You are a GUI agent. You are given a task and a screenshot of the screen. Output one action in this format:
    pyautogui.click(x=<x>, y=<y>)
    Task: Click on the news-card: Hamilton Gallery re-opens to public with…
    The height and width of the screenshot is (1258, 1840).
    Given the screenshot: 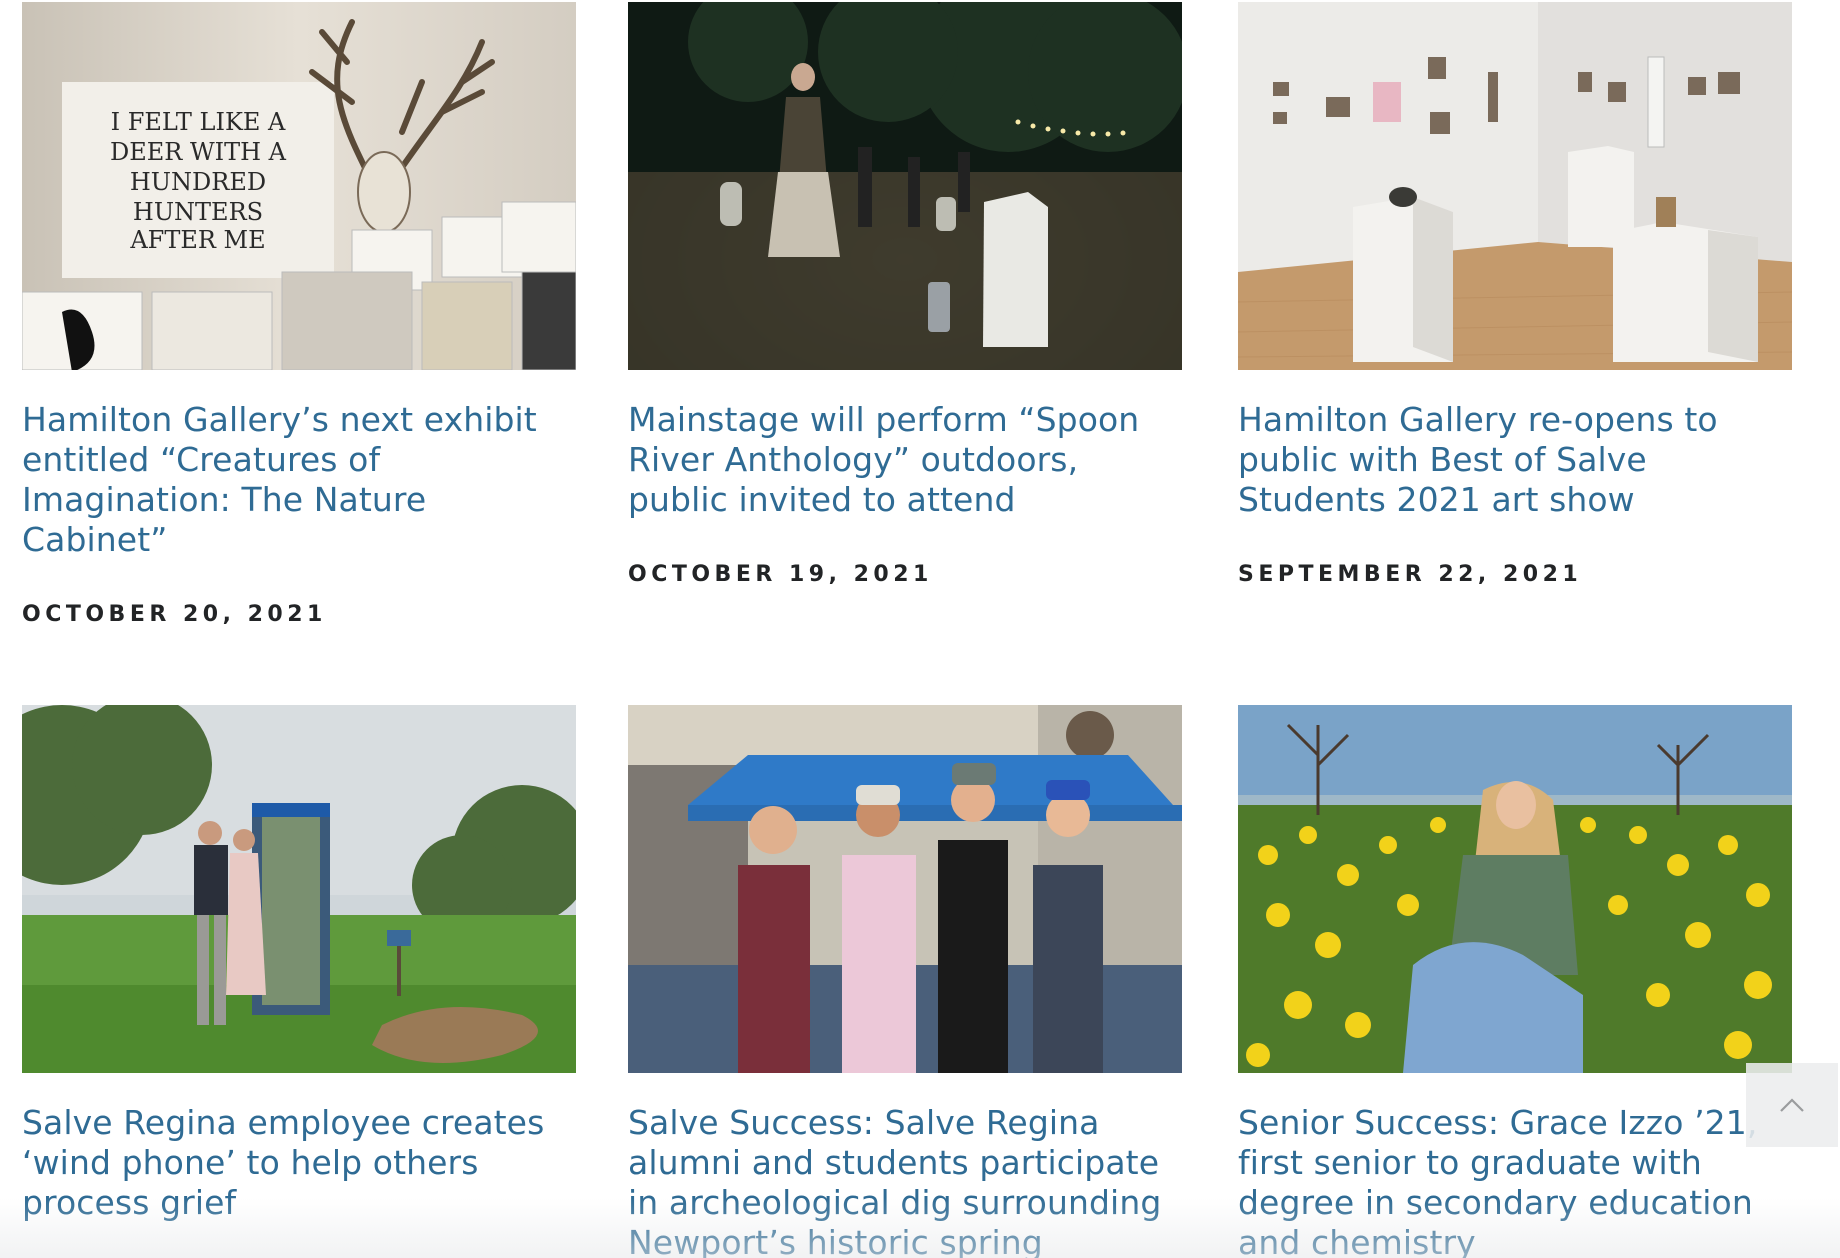 What is the action you would take?
    pyautogui.click(x=1515, y=294)
    